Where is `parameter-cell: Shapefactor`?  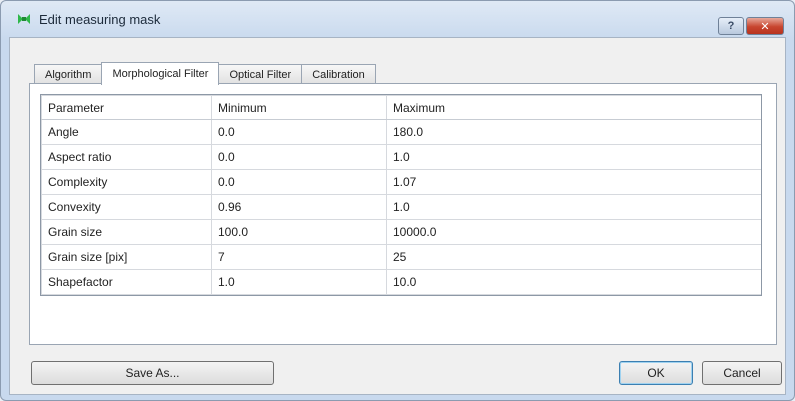
parameter-cell: Shapefactor is located at coordinates (126, 282).